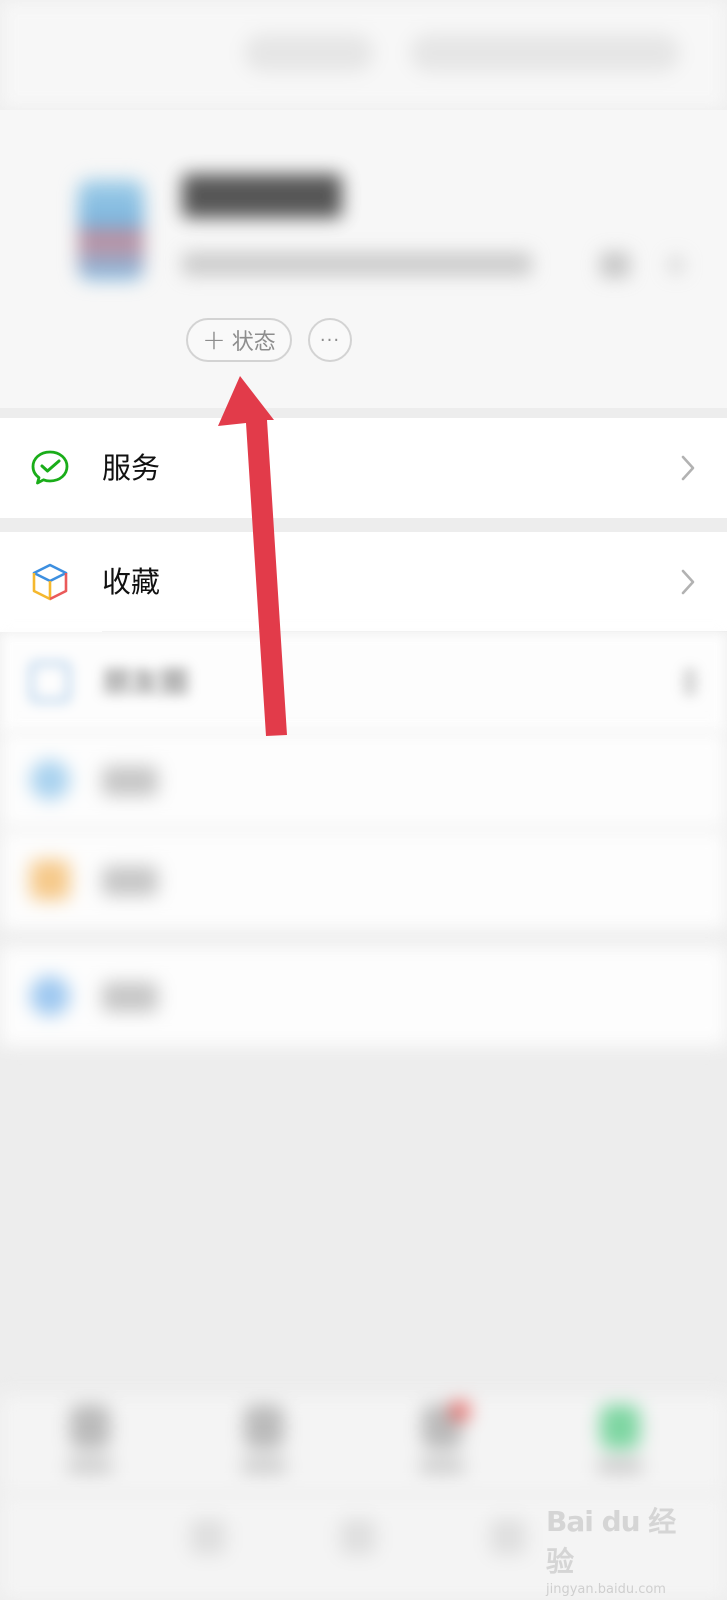 This screenshot has height=1600, width=727. I want to click on tab-discover, so click(442, 1443).